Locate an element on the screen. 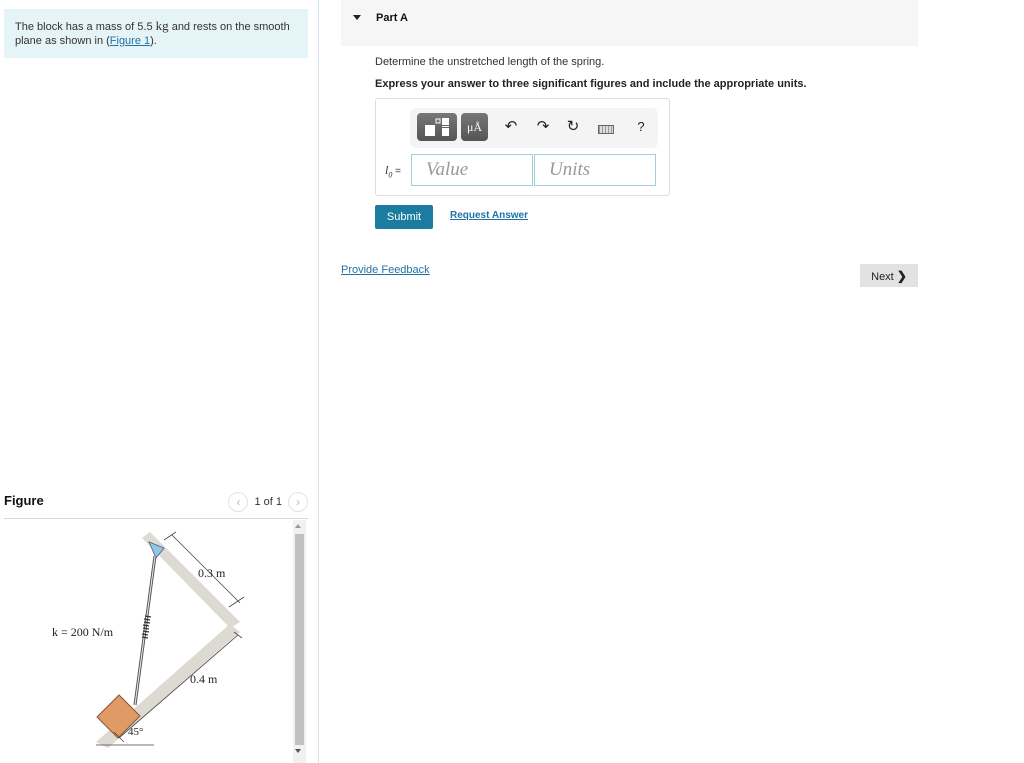 The image size is (1024, 763). scroll-thumb is located at coordinates (299, 639).